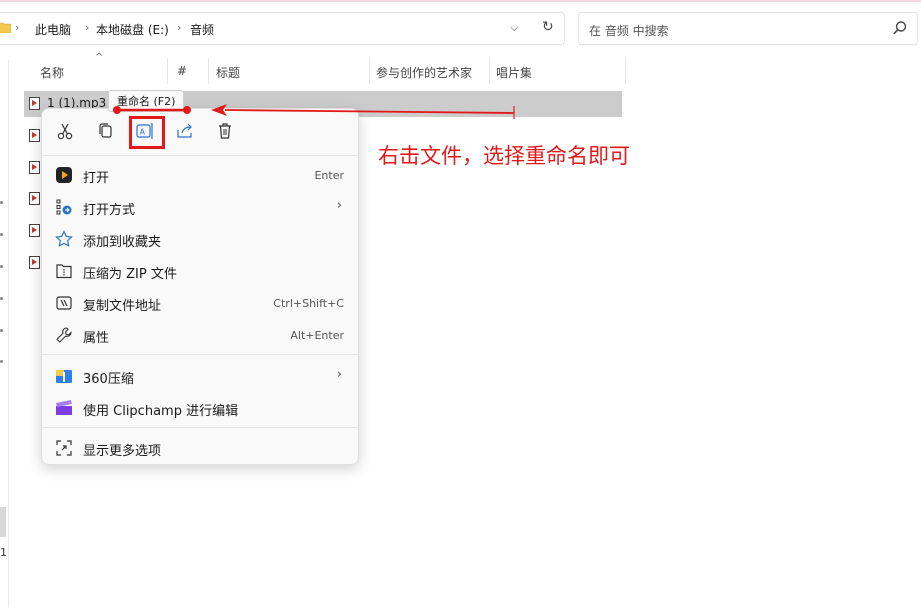 This screenshot has width=921, height=607. I want to click on refresh-icon: ↻, so click(548, 27).